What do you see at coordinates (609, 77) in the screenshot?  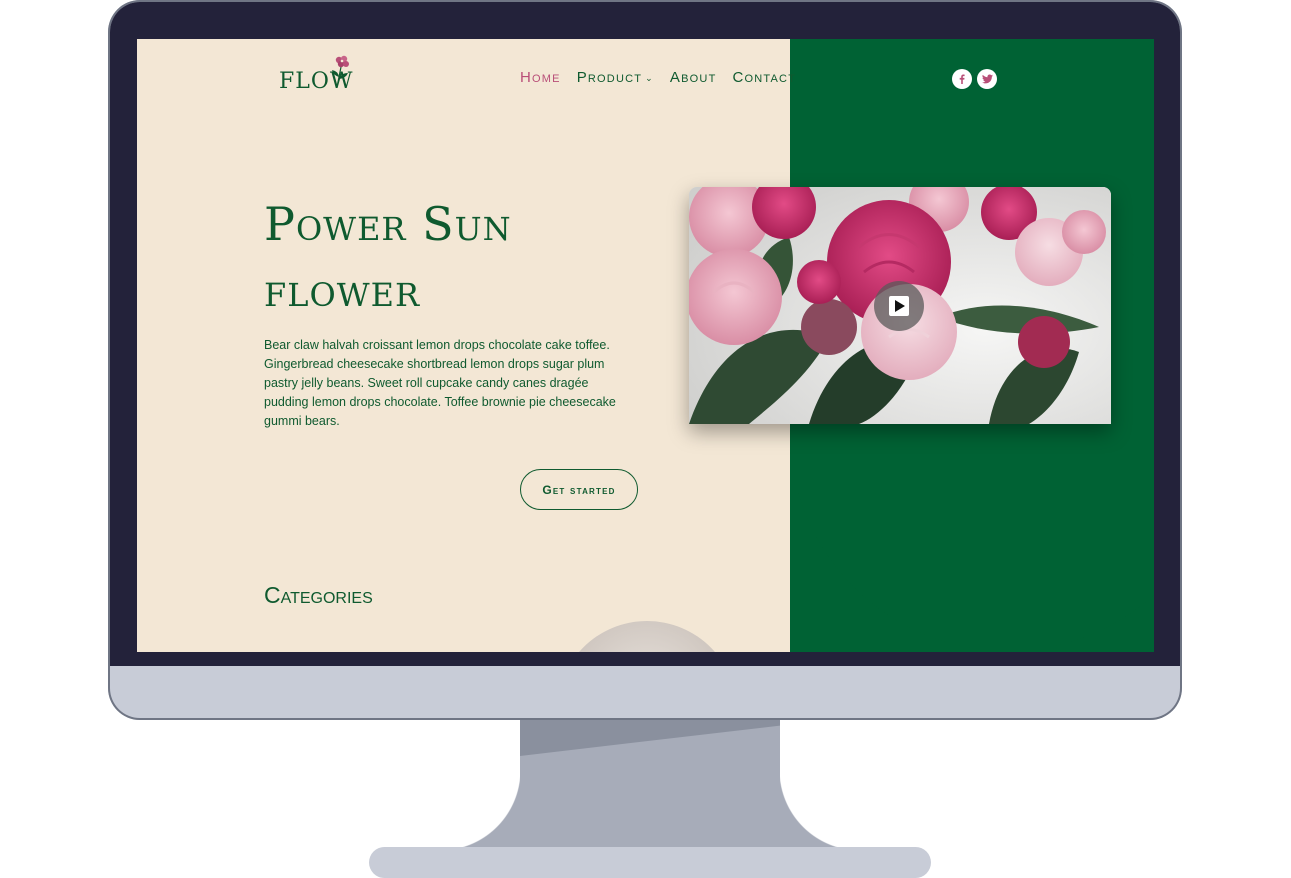 I see `nav-product-label: Product` at bounding box center [609, 77].